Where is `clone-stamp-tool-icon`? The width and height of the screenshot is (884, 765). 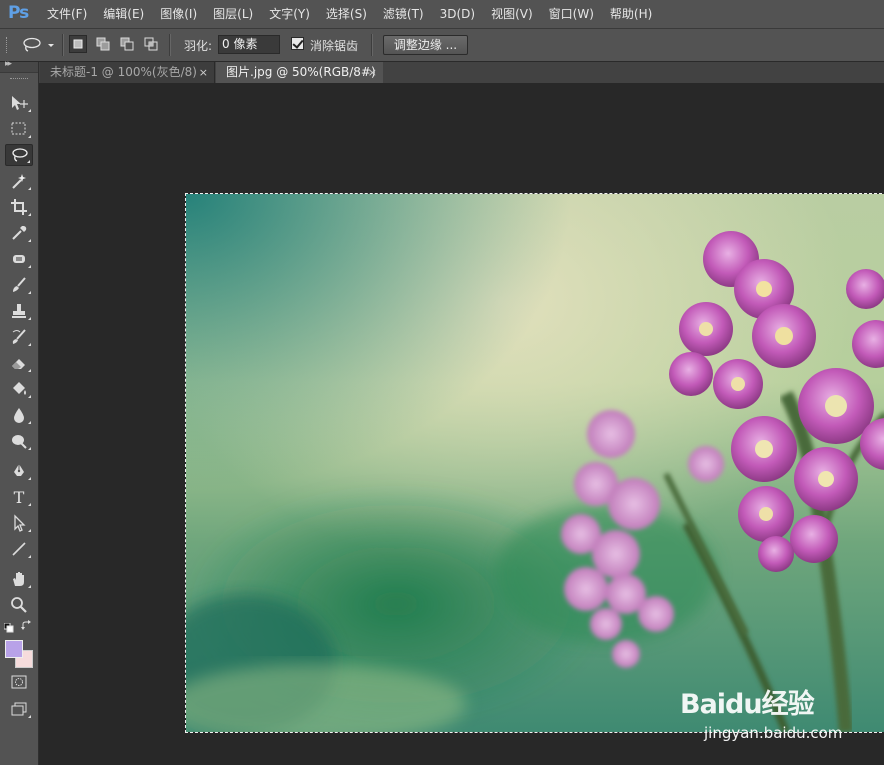
clone-stamp-tool-icon is located at coordinates (19, 311).